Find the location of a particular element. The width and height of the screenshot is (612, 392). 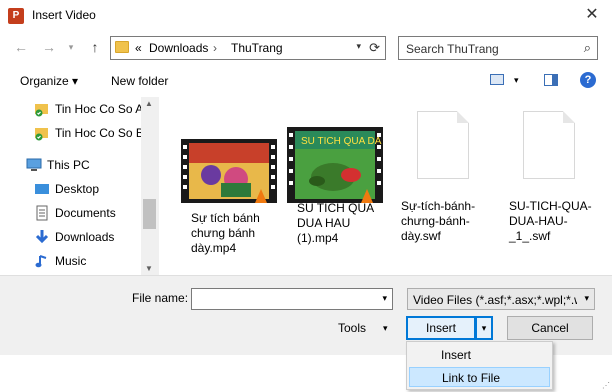

search-icon: ⌕ is located at coordinates (587, 48).